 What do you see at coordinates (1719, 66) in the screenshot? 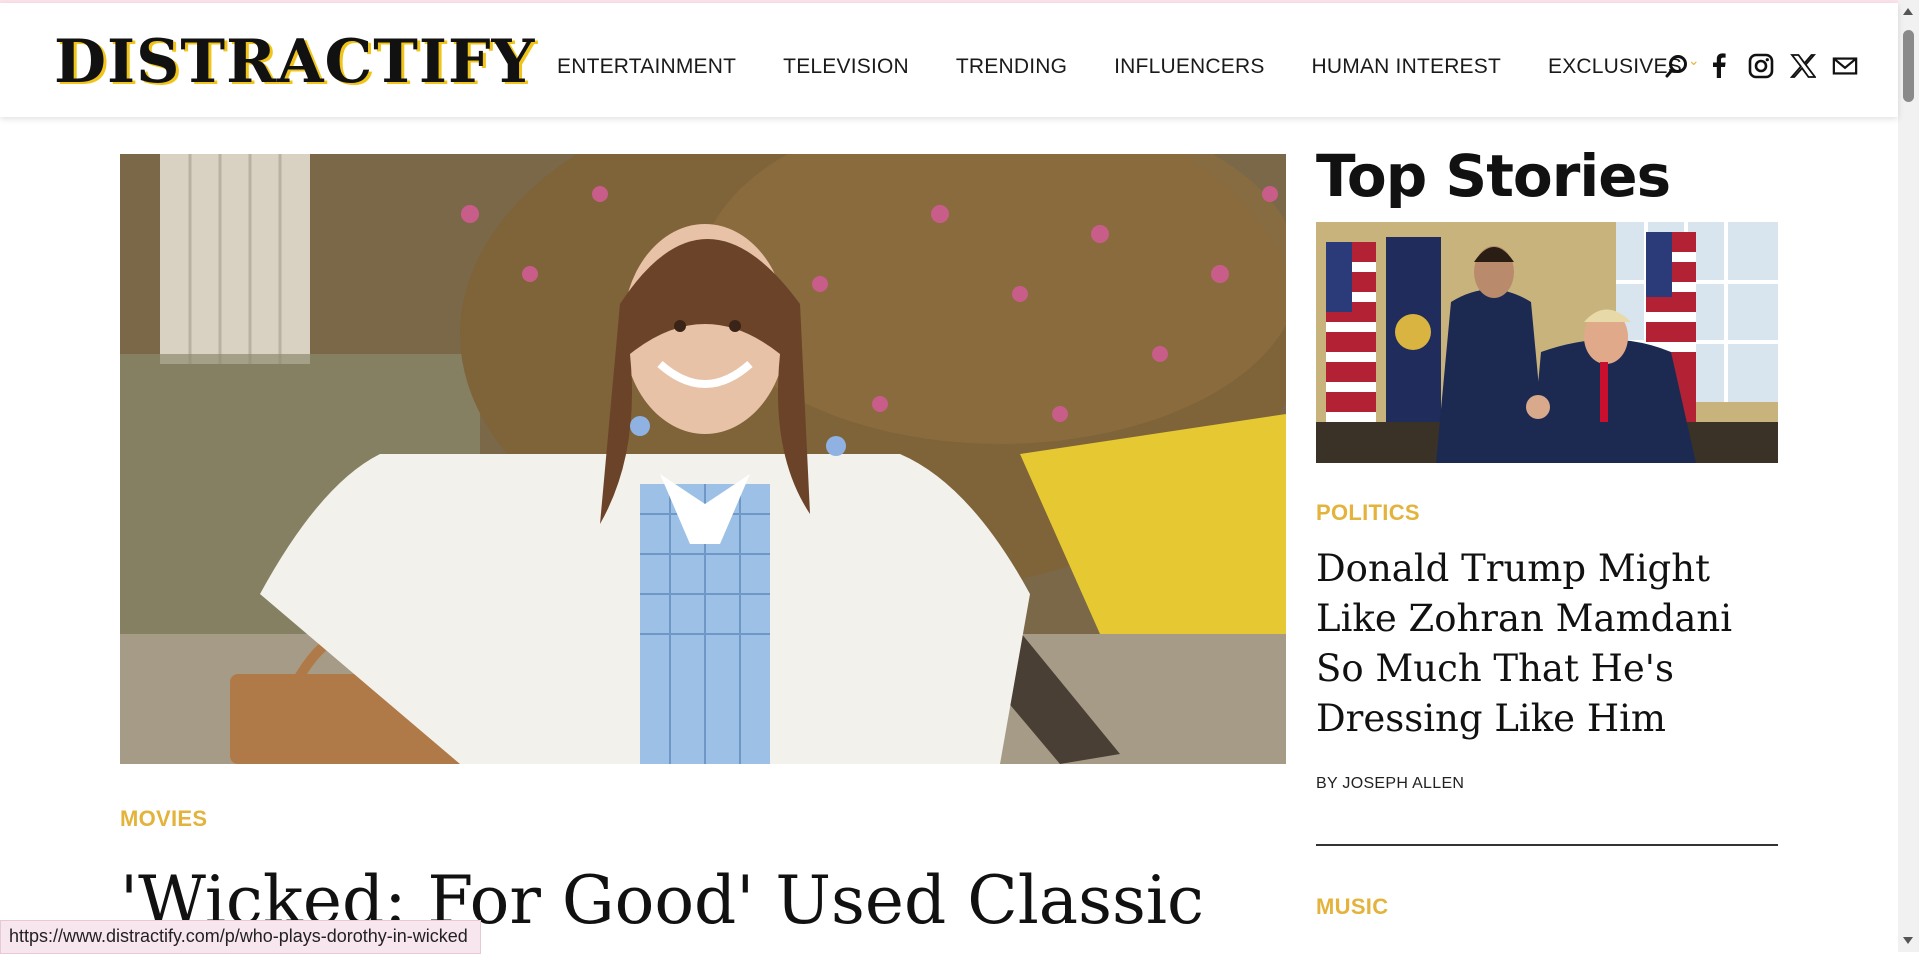
I see `facebook-icon` at bounding box center [1719, 66].